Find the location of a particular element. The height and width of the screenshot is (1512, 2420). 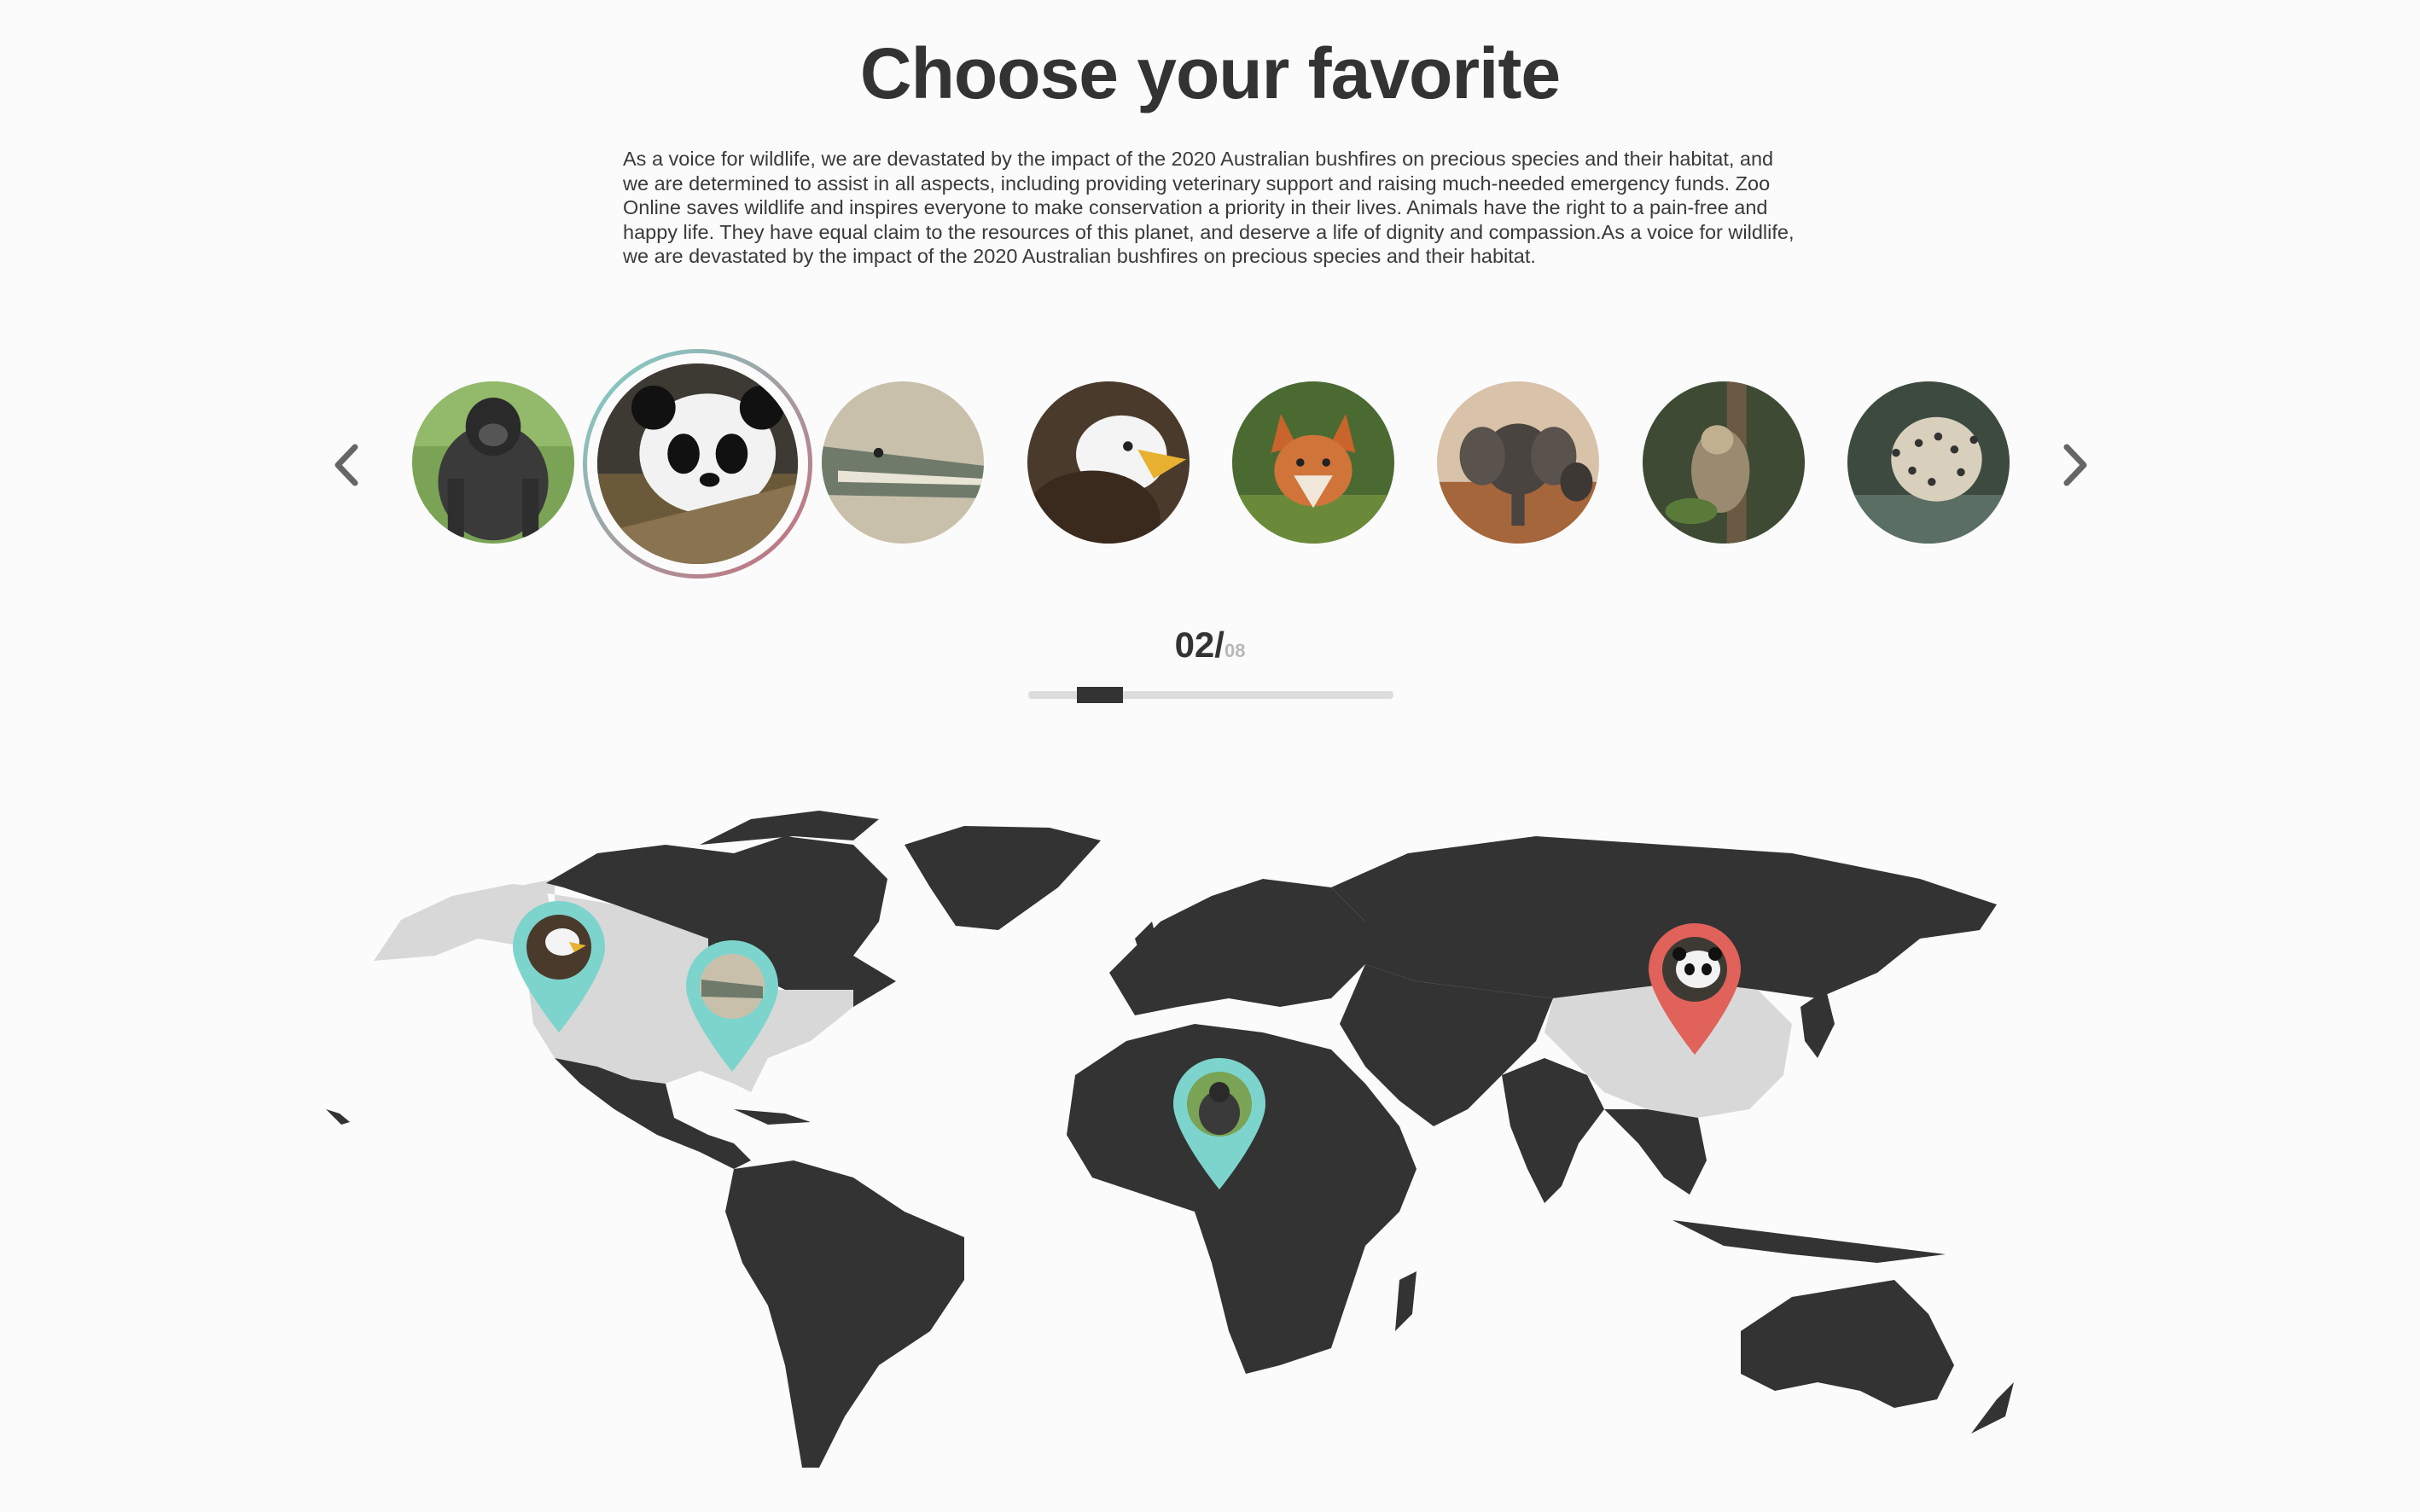

region-india is located at coordinates (1553, 1130).